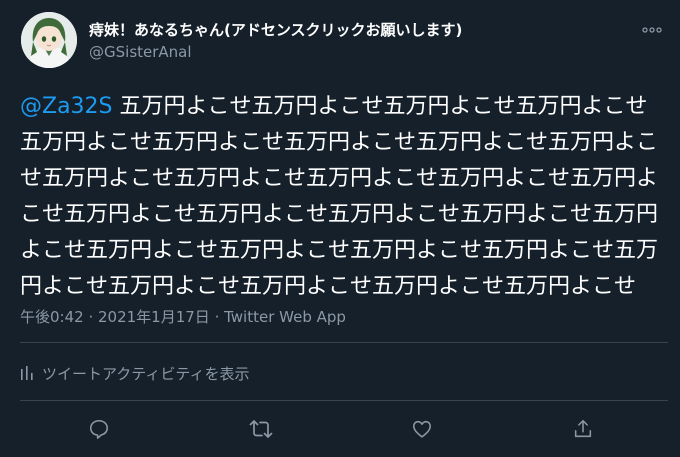 The width and height of the screenshot is (680, 457). I want to click on reply-icon, so click(99, 429).